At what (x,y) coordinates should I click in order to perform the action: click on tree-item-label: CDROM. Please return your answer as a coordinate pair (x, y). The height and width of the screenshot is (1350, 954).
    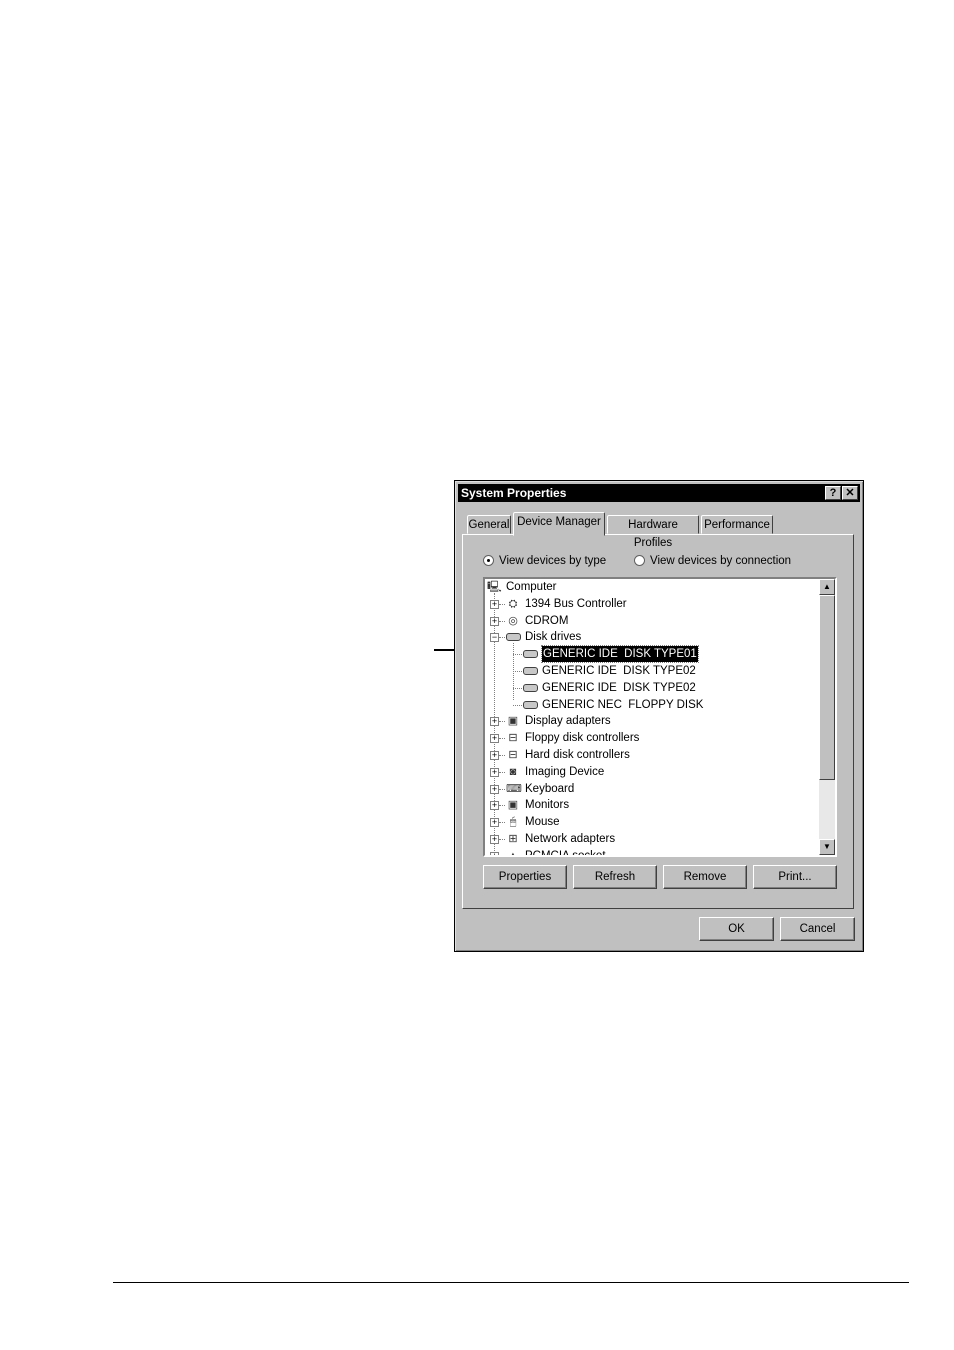
    Looking at the image, I should click on (547, 620).